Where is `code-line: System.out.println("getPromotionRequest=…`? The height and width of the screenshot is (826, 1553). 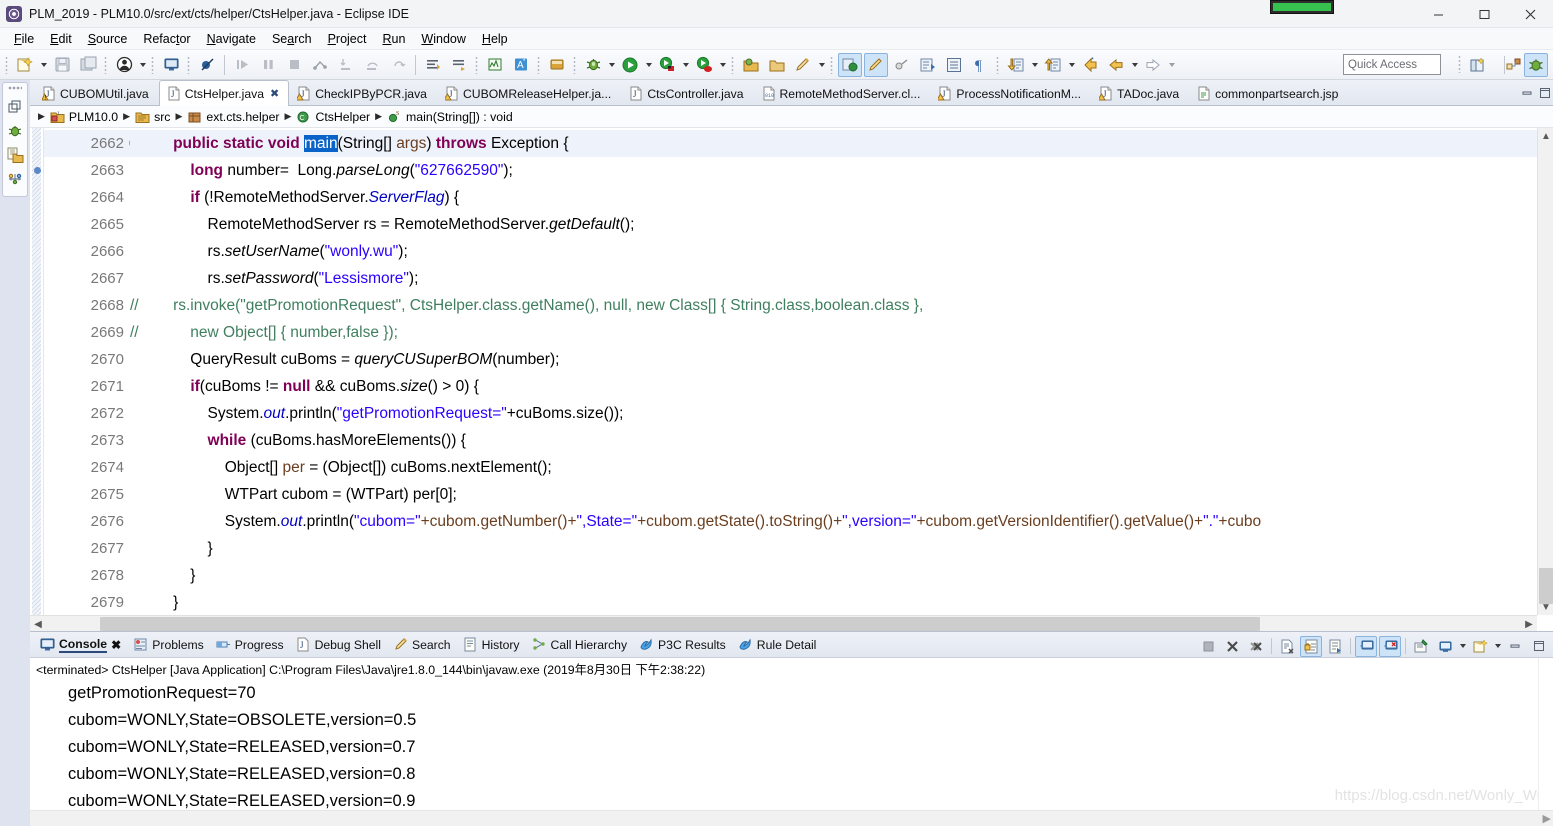 code-line: System.out.println("getPromotionRequest=… is located at coordinates (841, 413).